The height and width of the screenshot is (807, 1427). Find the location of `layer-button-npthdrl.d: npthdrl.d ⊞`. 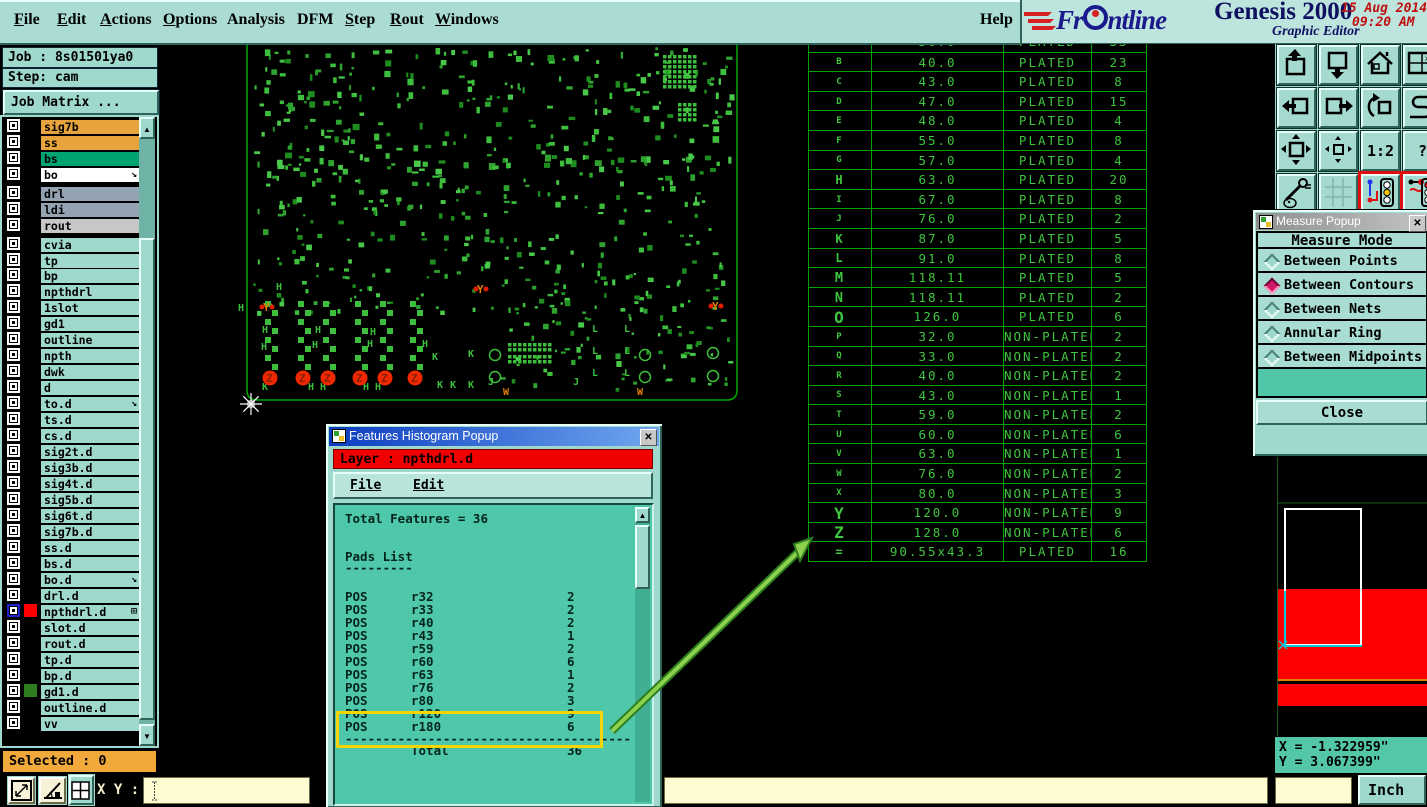

layer-button-npthdrl.d: npthdrl.d ⊞ is located at coordinates (90, 612).